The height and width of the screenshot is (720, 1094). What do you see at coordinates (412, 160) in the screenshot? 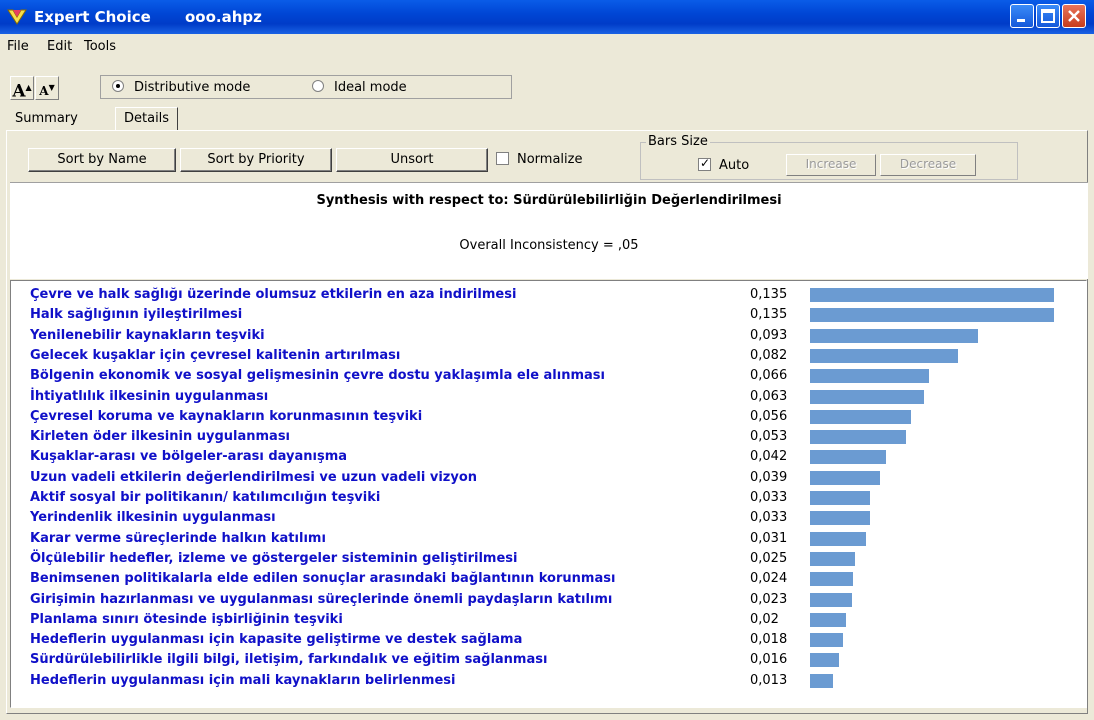
I see `unsort-button: Unsort` at bounding box center [412, 160].